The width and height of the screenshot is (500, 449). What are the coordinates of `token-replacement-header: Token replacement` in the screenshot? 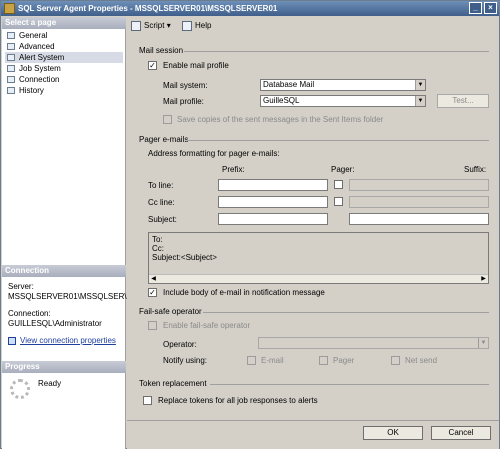 It's located at (173, 383).